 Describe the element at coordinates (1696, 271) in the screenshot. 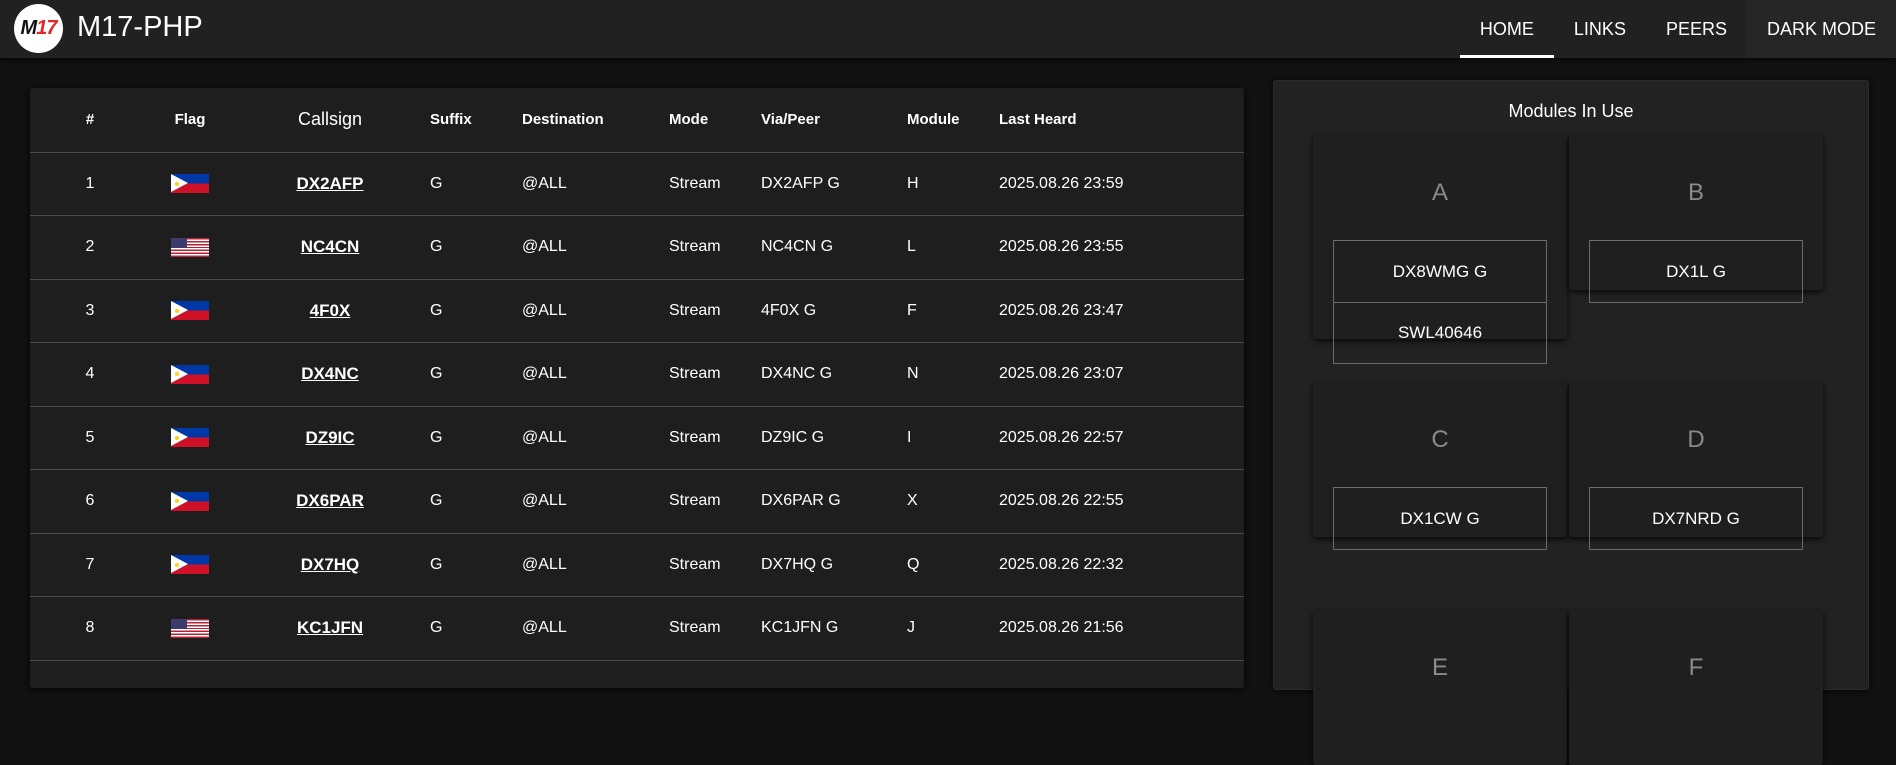

I see `module-peer-list: DX1L G` at that location.